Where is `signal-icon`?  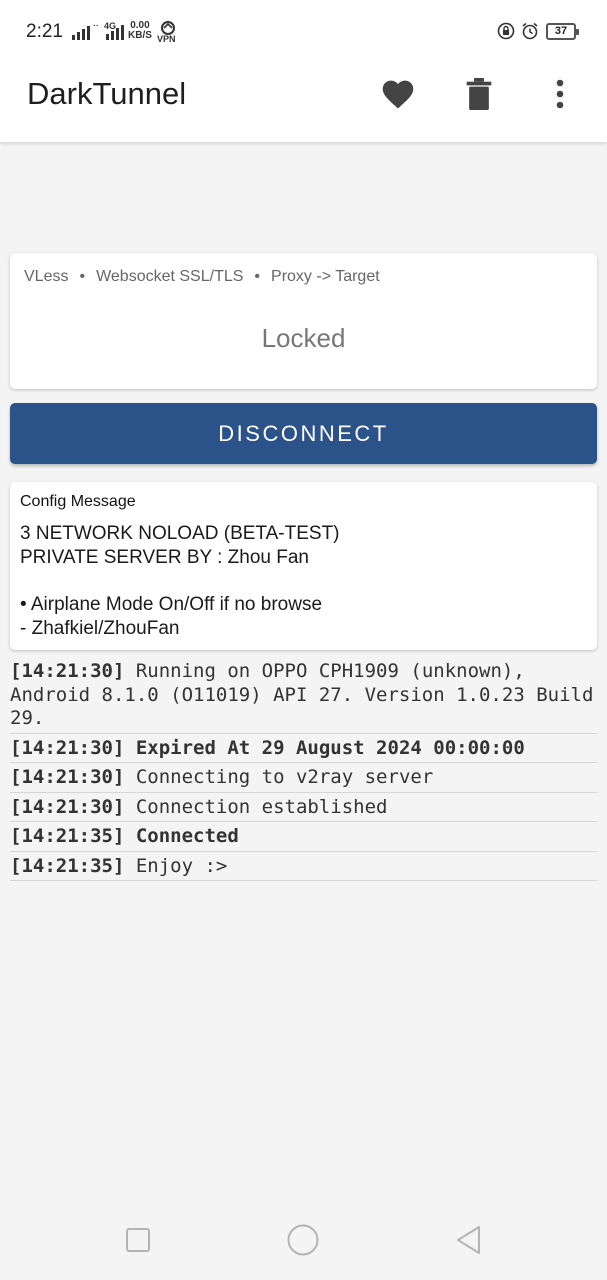 signal-icon is located at coordinates (81, 31).